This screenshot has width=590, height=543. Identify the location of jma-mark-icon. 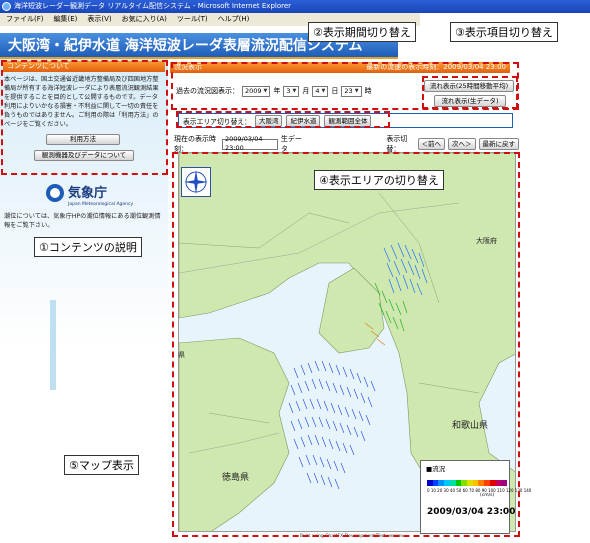
(55, 193).